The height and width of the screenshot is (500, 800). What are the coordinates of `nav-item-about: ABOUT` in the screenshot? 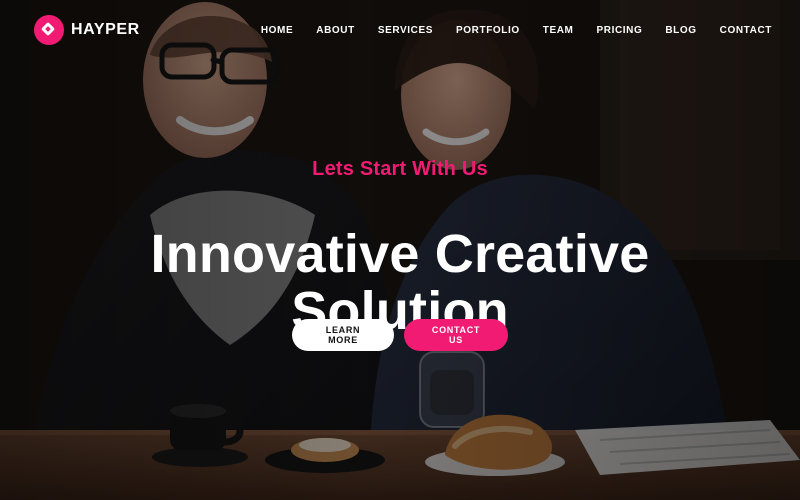 It's located at (335, 30).